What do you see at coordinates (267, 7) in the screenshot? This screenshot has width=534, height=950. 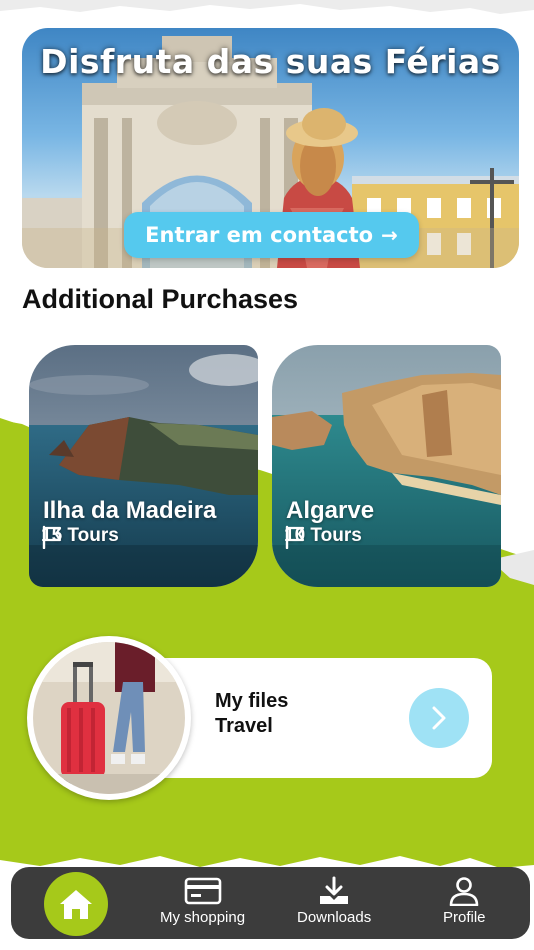 I see `torn-paper-top` at bounding box center [267, 7].